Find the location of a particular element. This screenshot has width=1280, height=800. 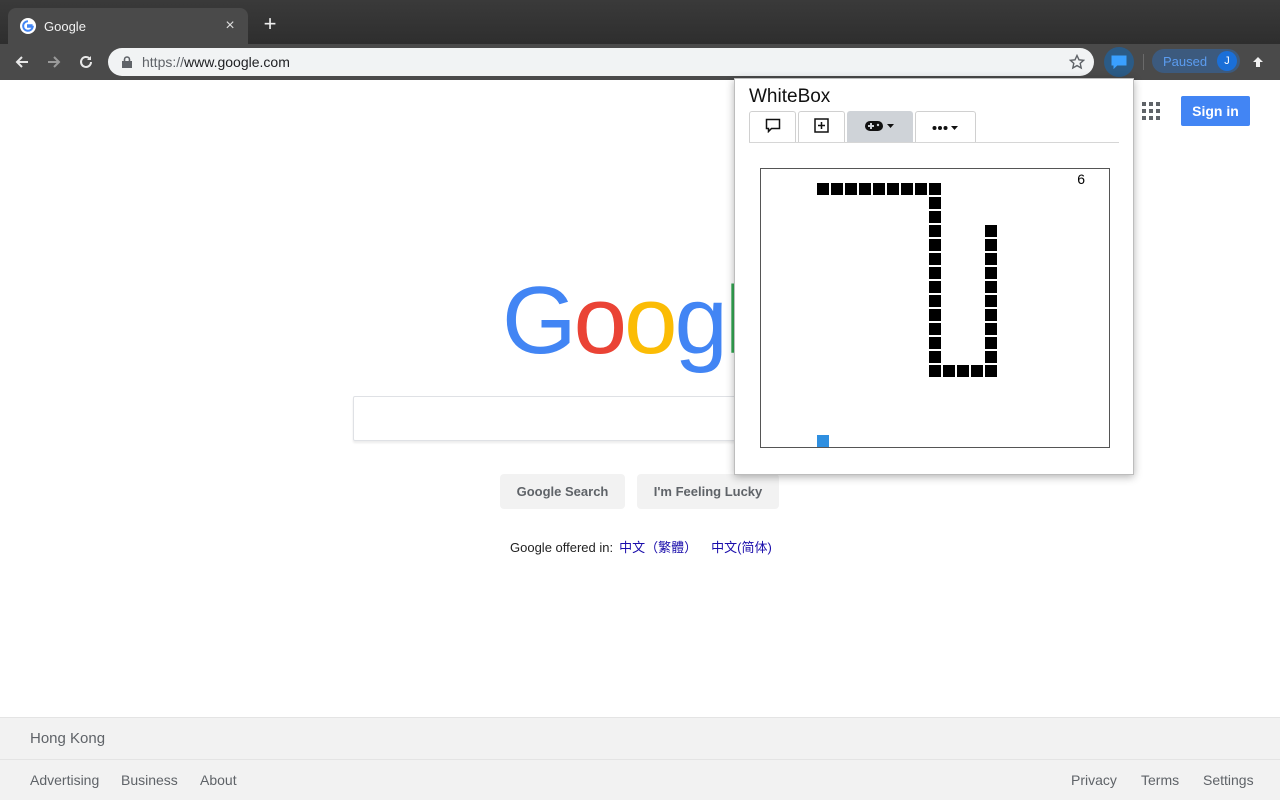

offered-label: Google offered in: is located at coordinates (562, 547).